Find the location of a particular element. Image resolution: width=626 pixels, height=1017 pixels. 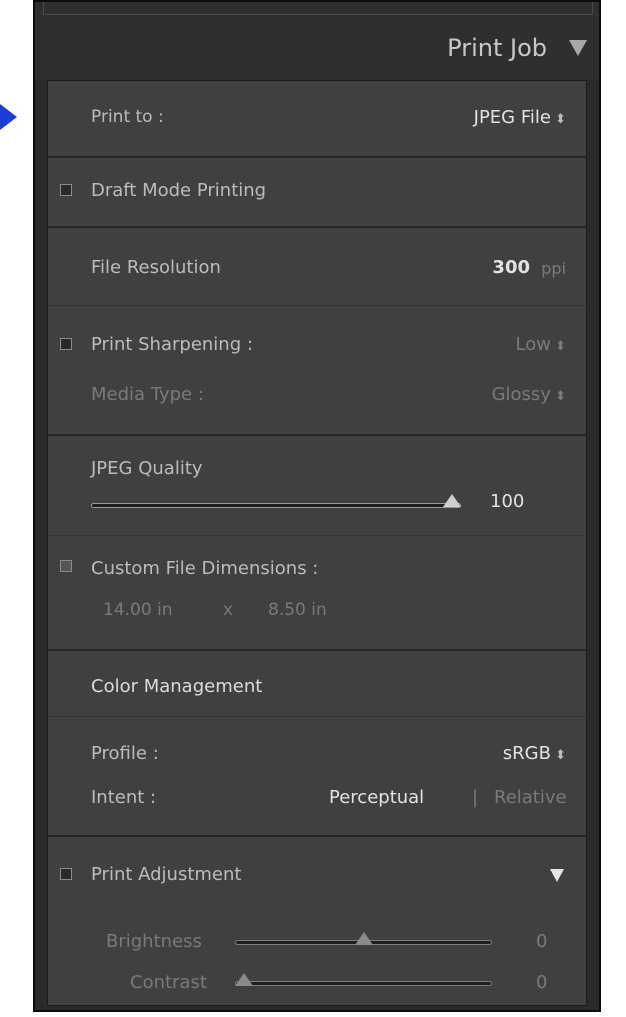

contrast-label: Contrast is located at coordinates (168, 982).